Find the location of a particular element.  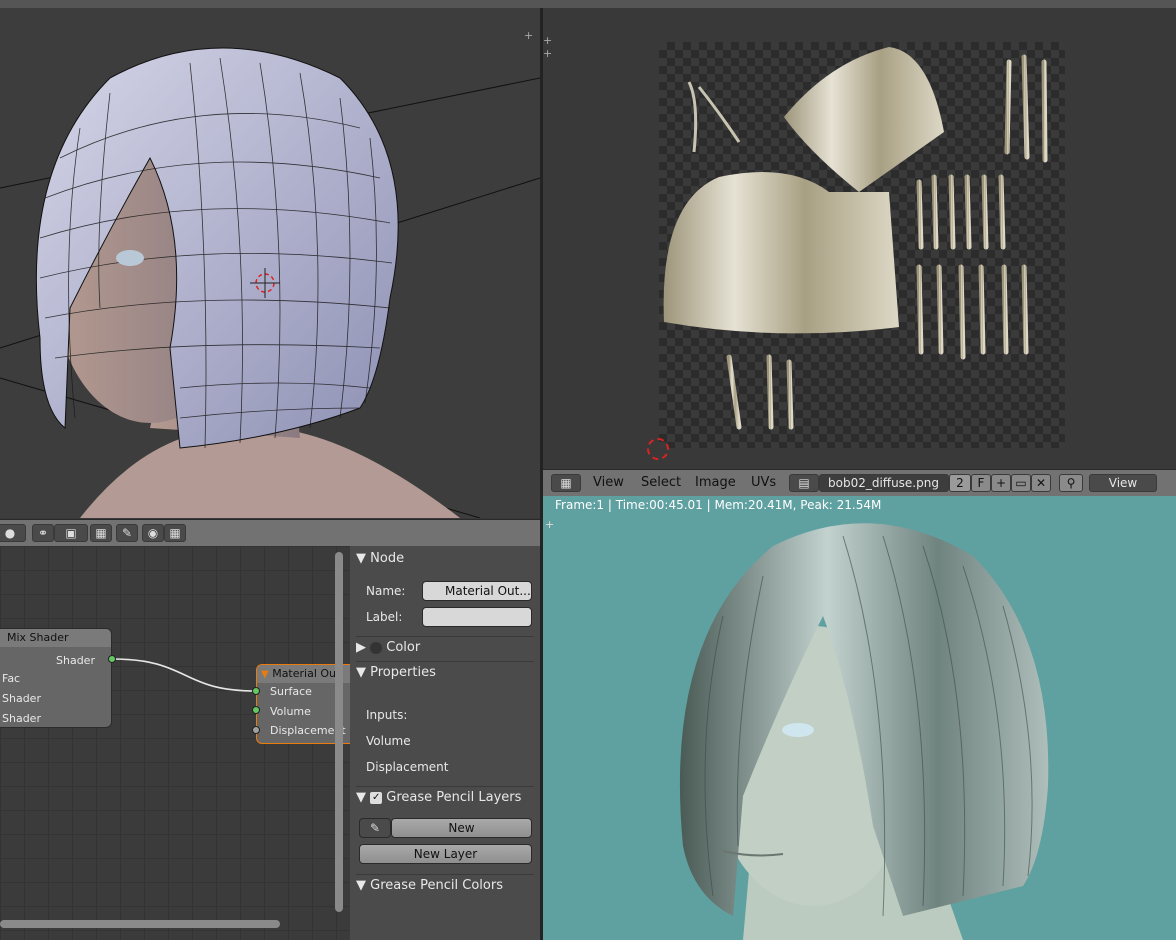

grease-layers-header: ▼ ✓ Grease Pencil Layers is located at coordinates (445, 797).